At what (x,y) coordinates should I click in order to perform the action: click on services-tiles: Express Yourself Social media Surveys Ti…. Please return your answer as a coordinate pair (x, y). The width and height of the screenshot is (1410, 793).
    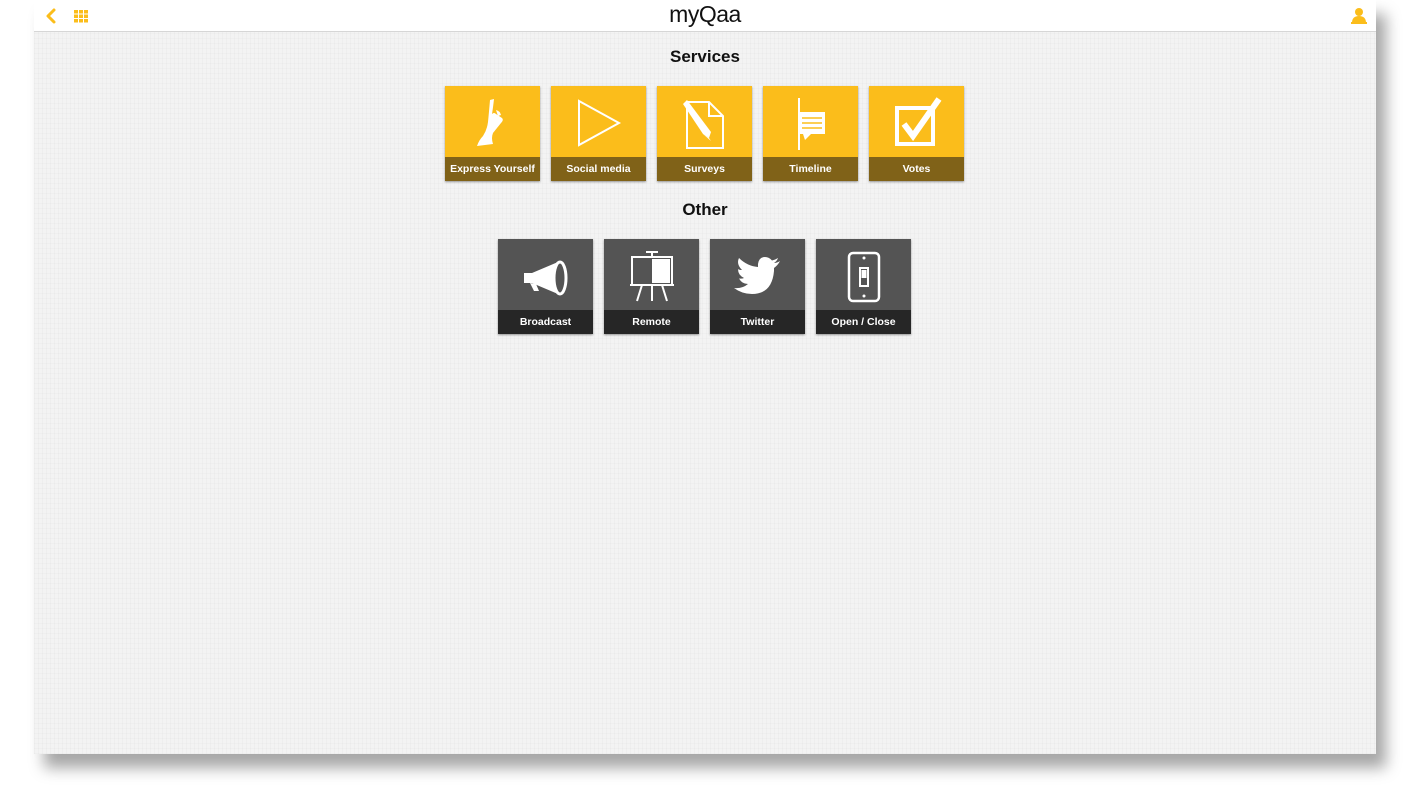
    Looking at the image, I should click on (704, 133).